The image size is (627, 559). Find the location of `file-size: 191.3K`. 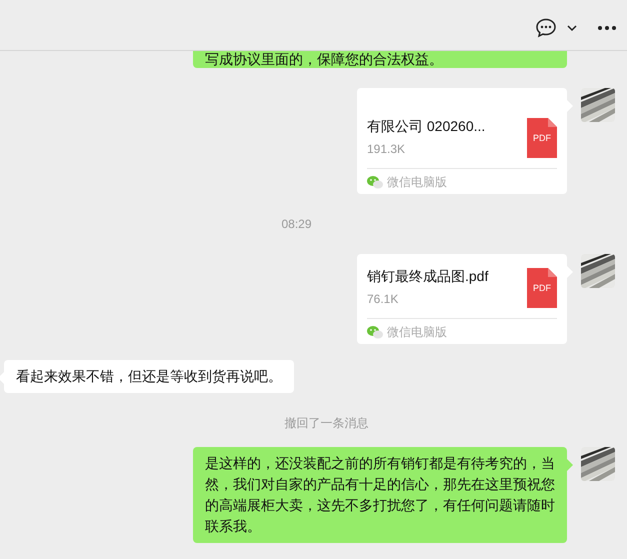

file-size: 191.3K is located at coordinates (386, 149).